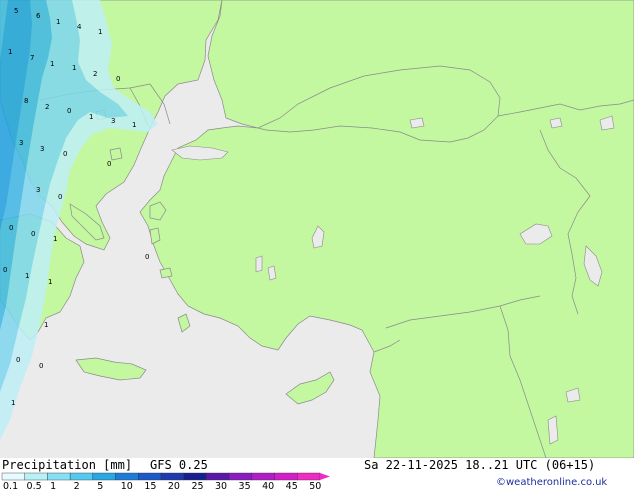 The height and width of the screenshot is (490, 634). Describe the element at coordinates (100, 485) in the screenshot. I see `scale-label: 5` at that location.